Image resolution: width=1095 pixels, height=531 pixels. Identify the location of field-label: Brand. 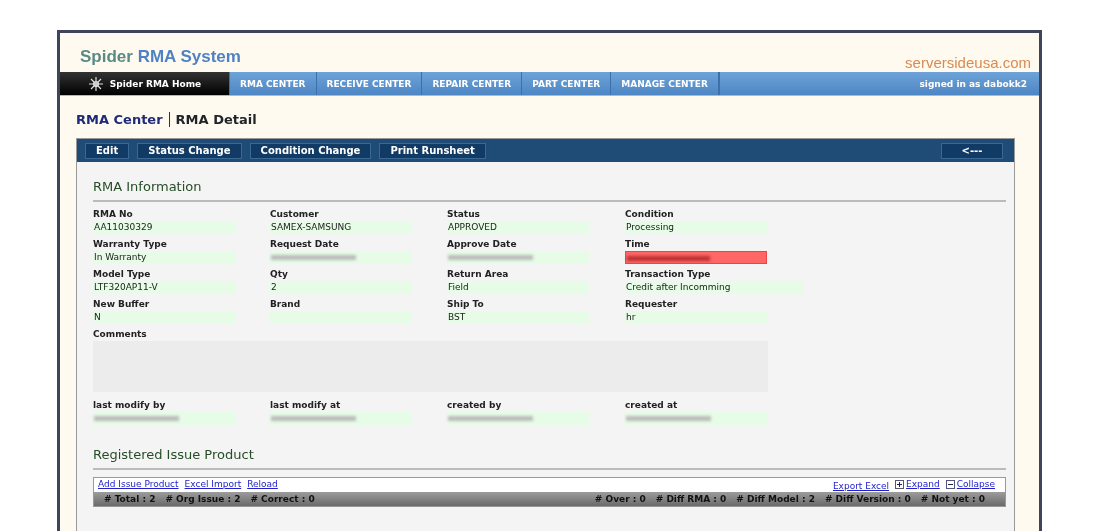
(286, 304).